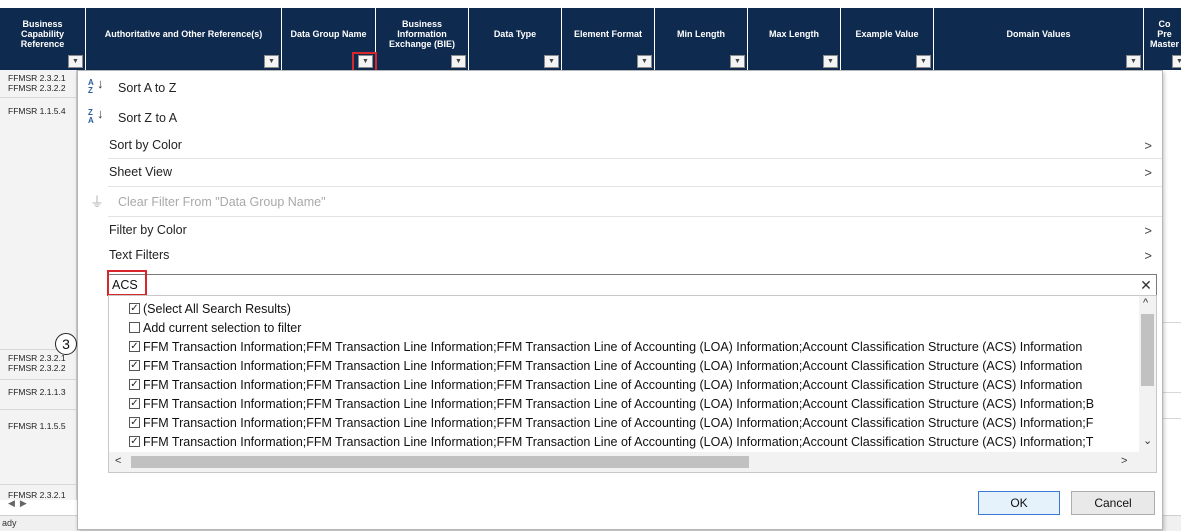  I want to click on menu-filter-by-color: Filter by Color >, so click(620, 230).